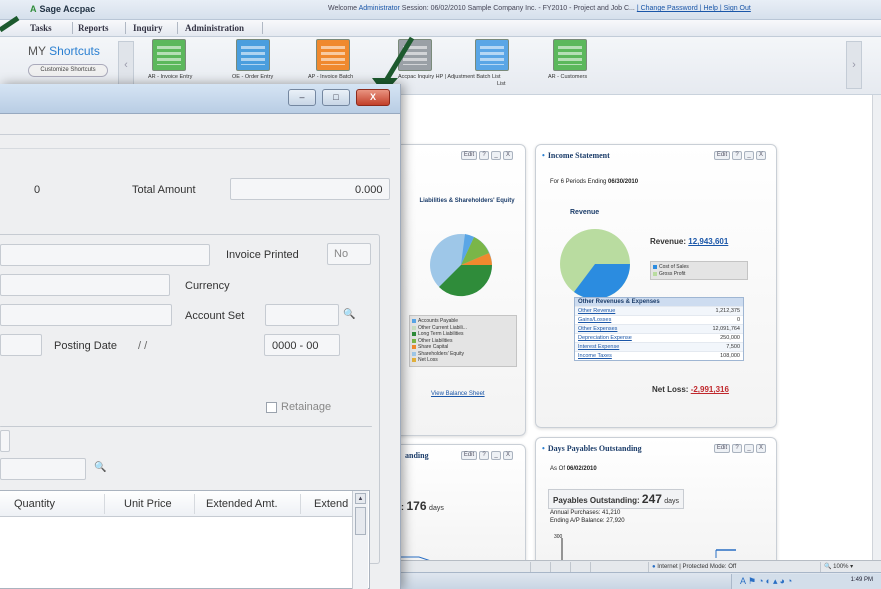  What do you see at coordinates (148, 504) in the screenshot?
I see `col-unit-price: Unit Price` at bounding box center [148, 504].